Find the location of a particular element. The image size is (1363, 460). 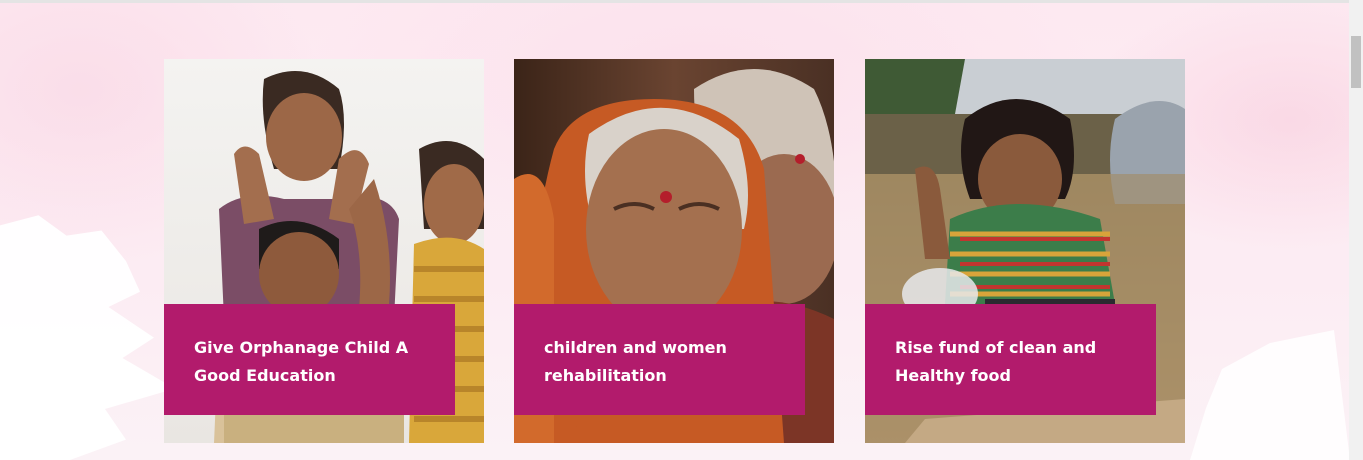

card-caption: Give Orphanage Child A Good Education is located at coordinates (309, 359).